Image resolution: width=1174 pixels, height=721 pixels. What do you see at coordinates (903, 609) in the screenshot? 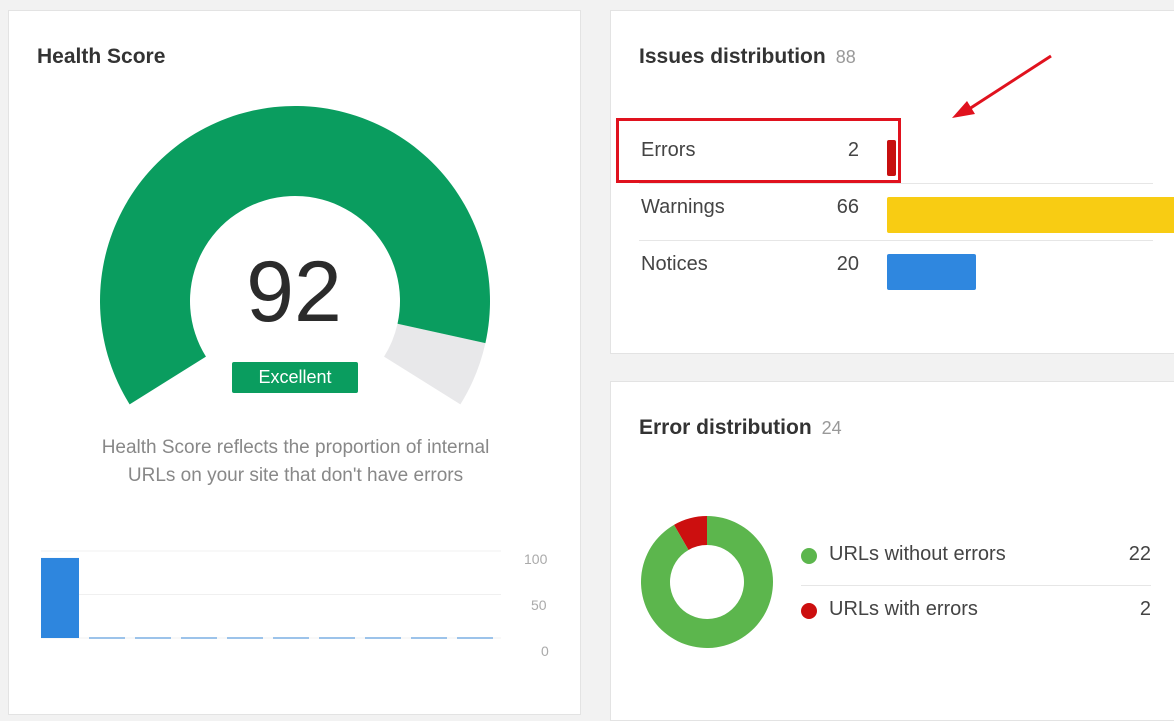
I see `legend-label: URLs with errors` at bounding box center [903, 609].